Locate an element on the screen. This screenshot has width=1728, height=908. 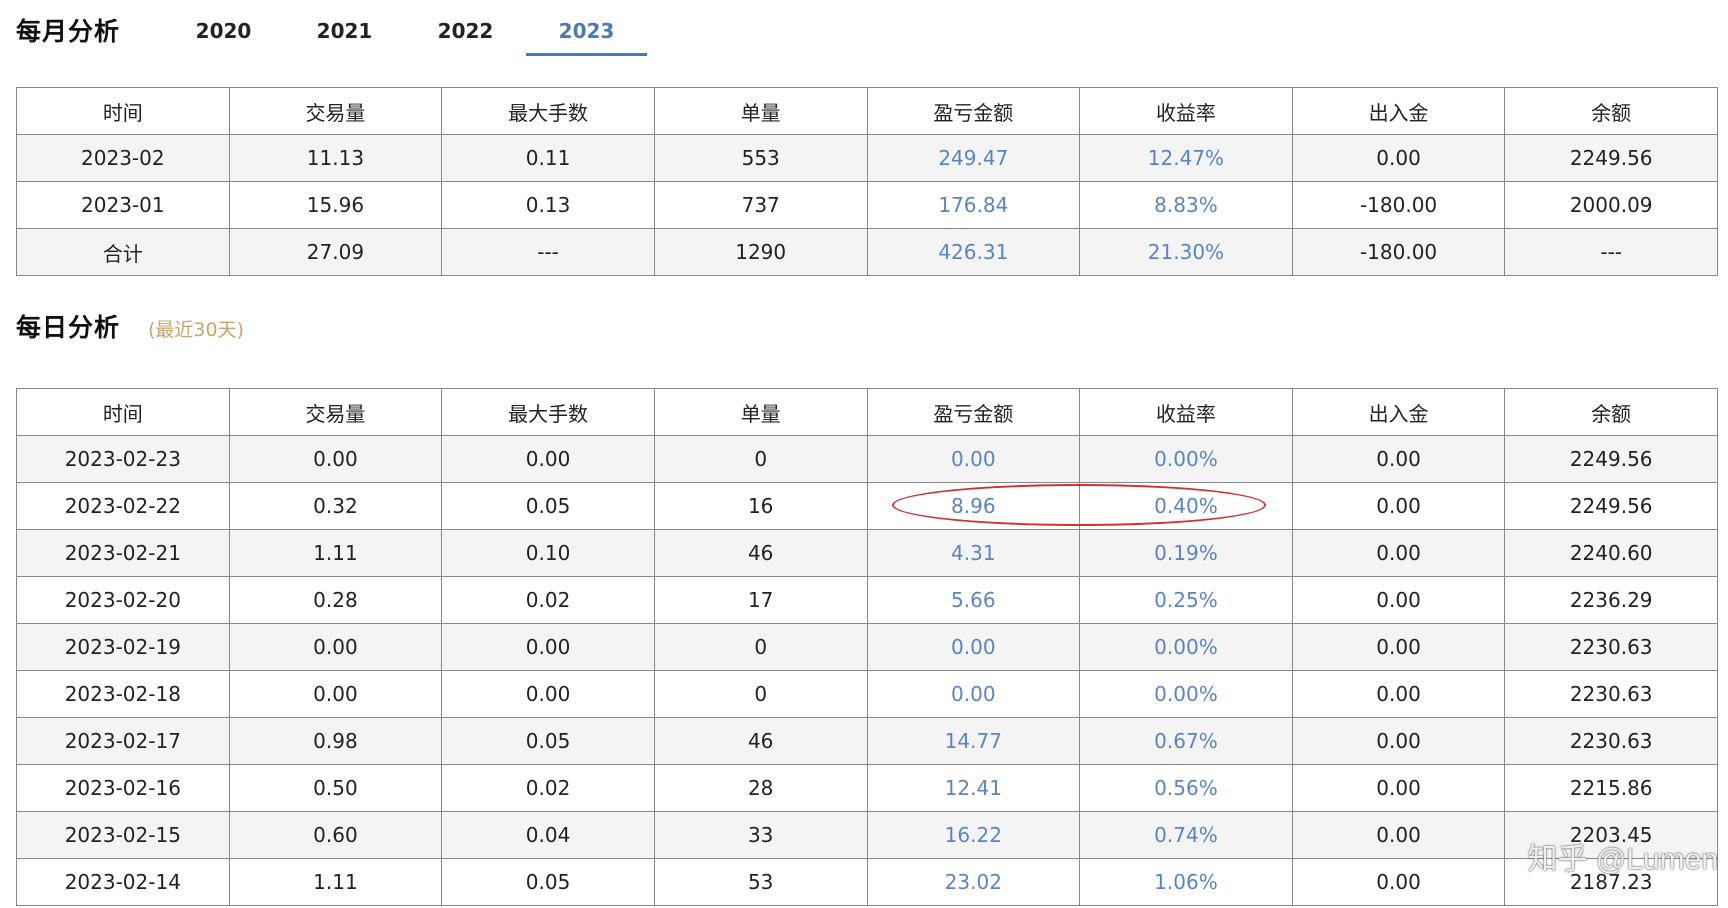
daily-title: 每日分析 is located at coordinates (68, 327).